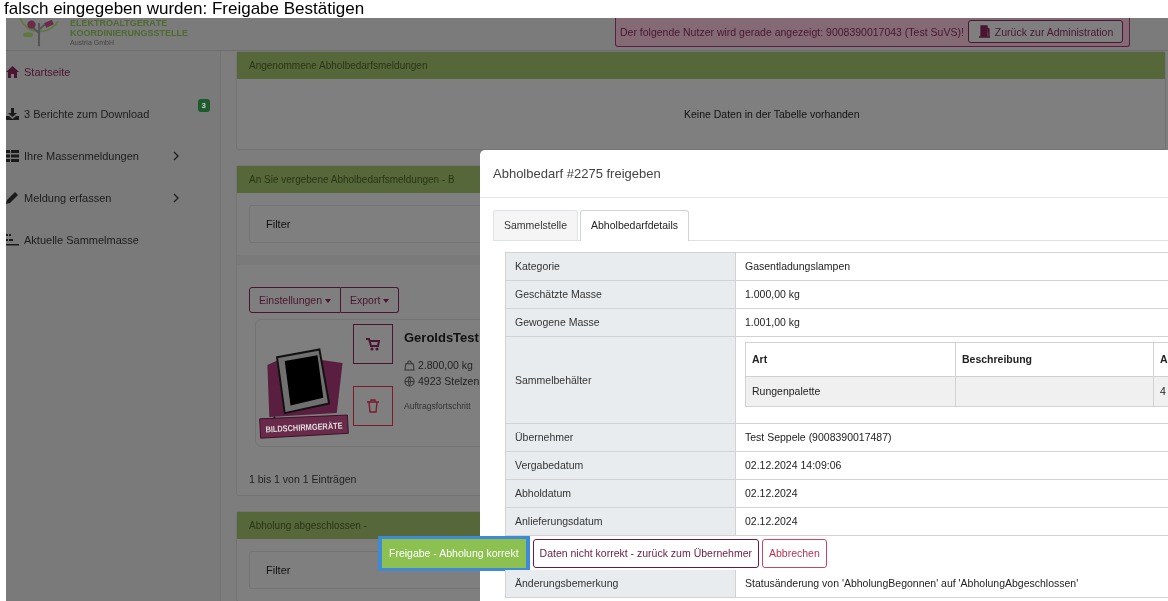  Describe the element at coordinates (12, 198) in the screenshot. I see `pen-icon` at that location.